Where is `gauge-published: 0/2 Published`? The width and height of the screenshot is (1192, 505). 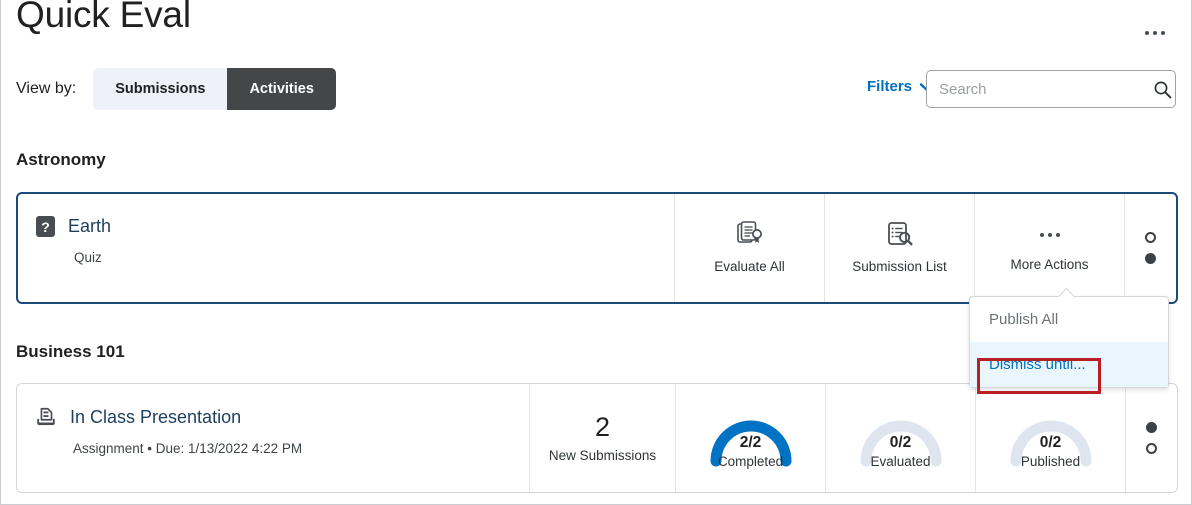 gauge-published: 0/2 Published is located at coordinates (1050, 438).